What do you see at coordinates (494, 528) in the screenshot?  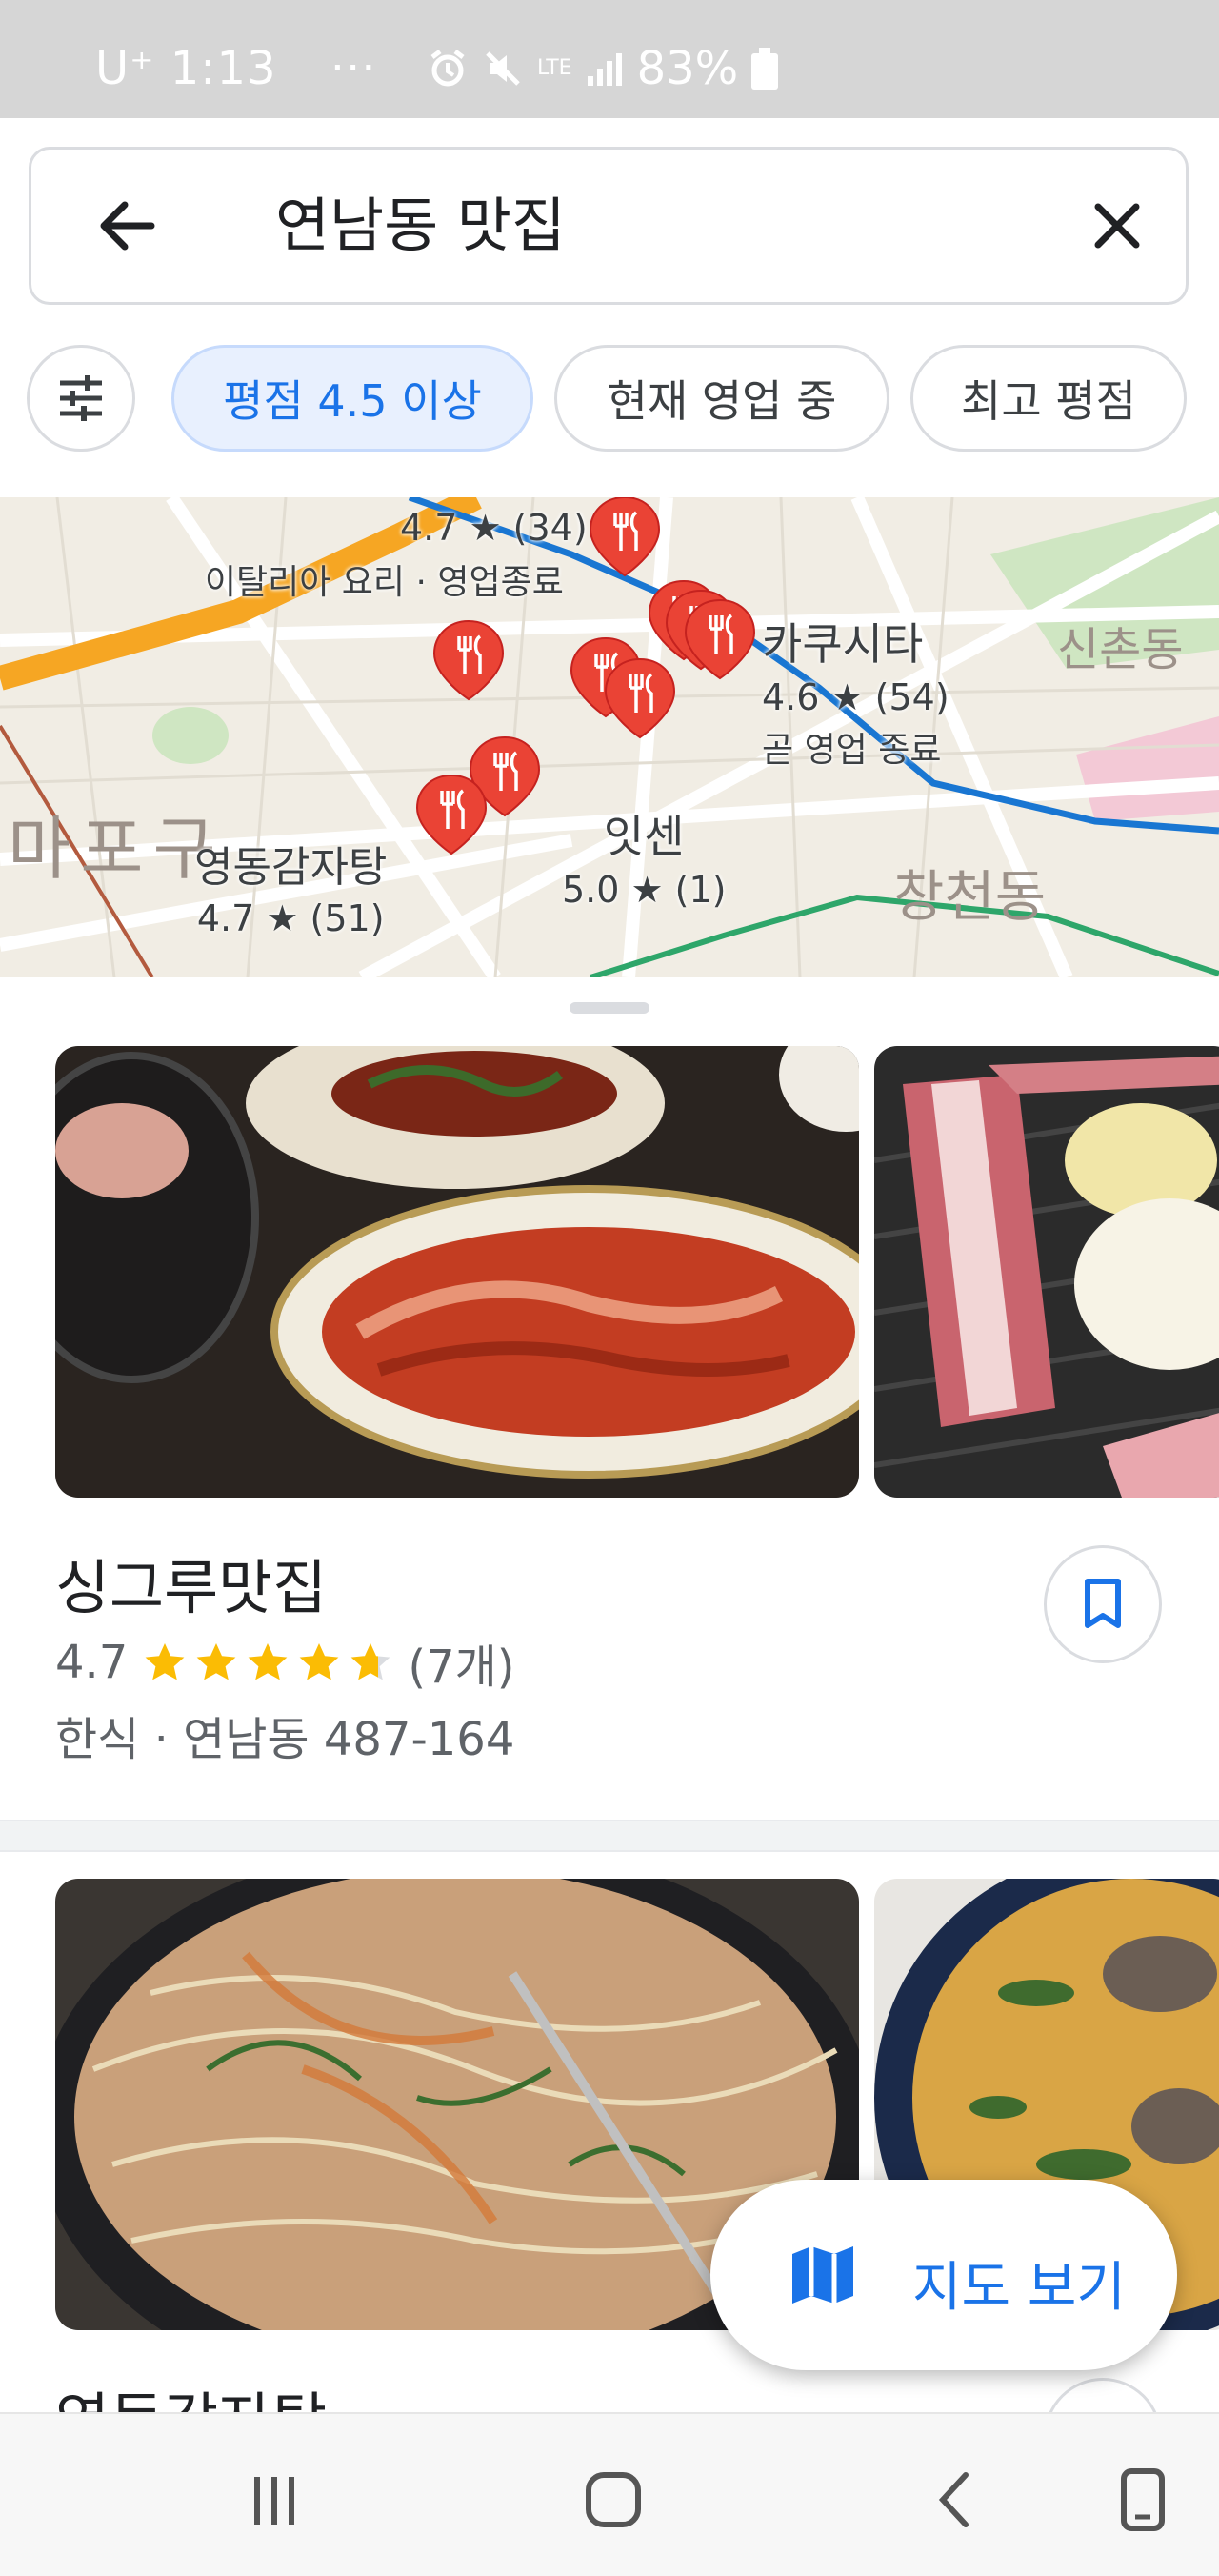 I see `place-rating: 4.7 ★ (34)` at bounding box center [494, 528].